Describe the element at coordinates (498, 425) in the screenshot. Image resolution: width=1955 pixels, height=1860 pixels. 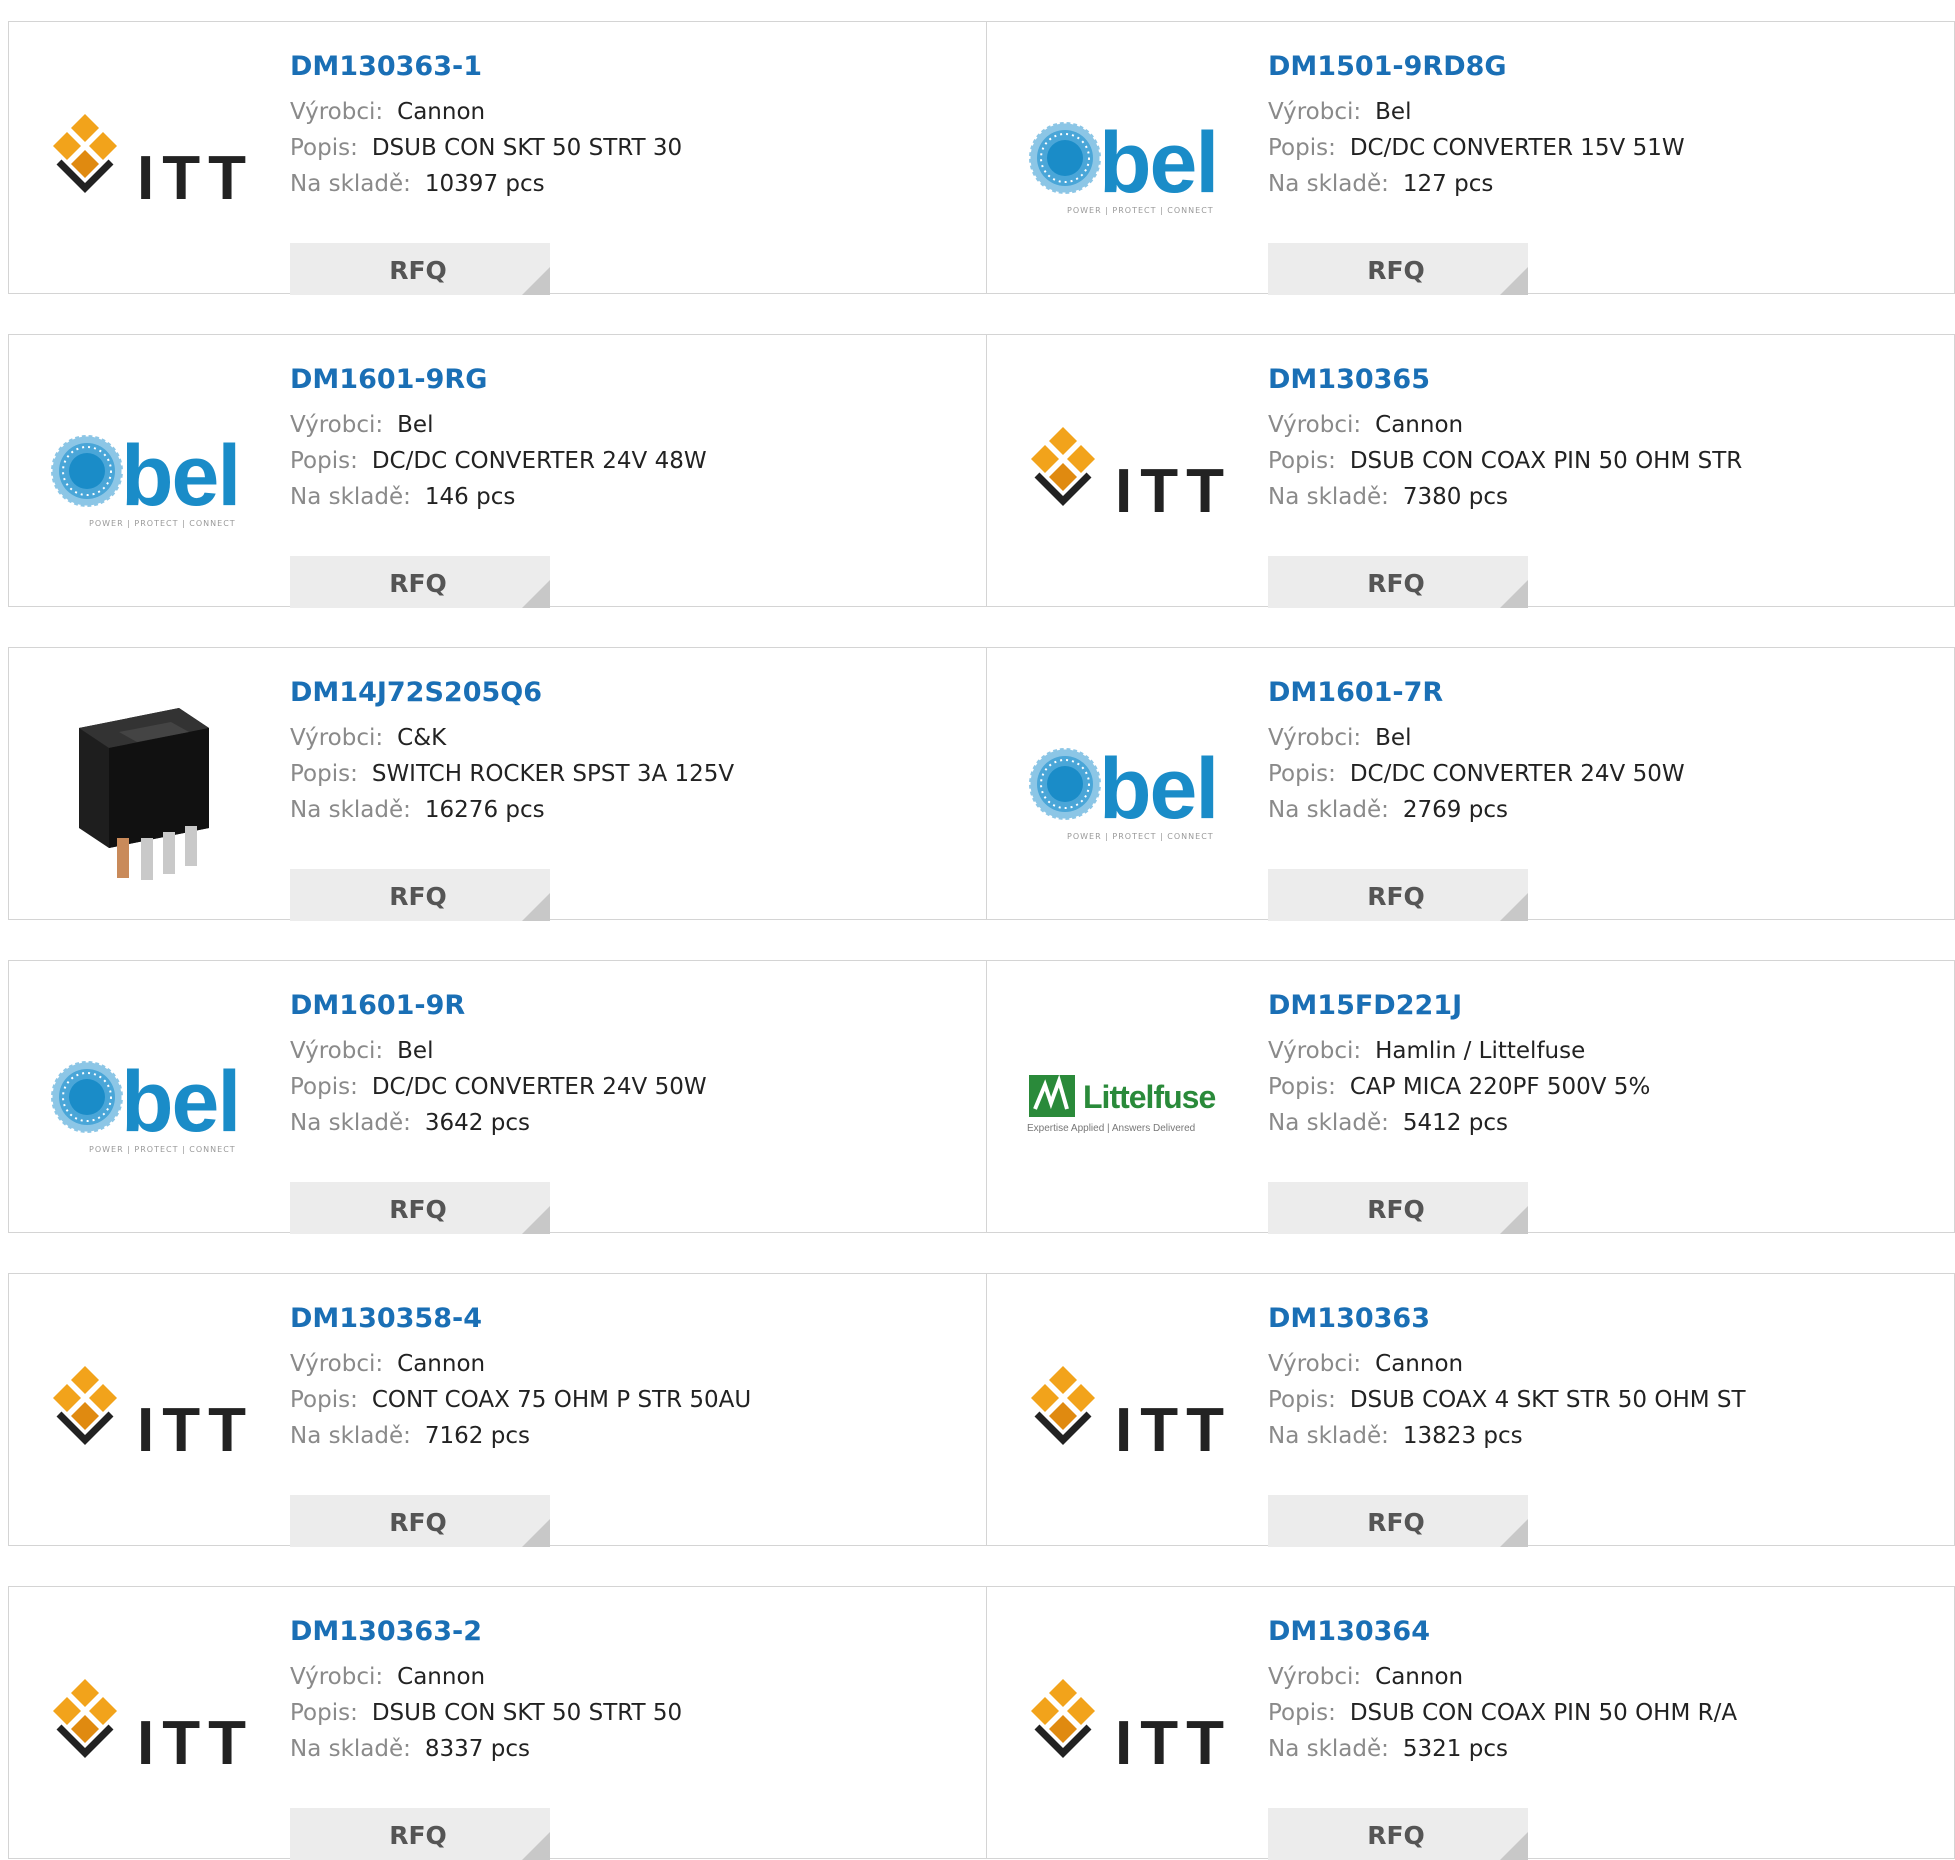
I see `manufacturer-line: Výrobci: Bel` at that location.